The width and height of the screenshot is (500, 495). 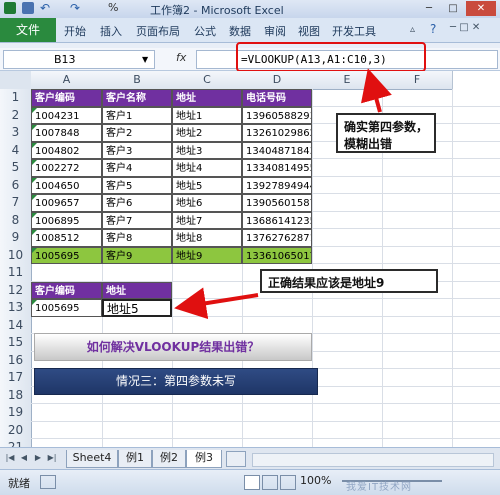 What do you see at coordinates (379, 487) in the screenshot?
I see `watermark-text: 我爱IT技术网` at bounding box center [379, 487].